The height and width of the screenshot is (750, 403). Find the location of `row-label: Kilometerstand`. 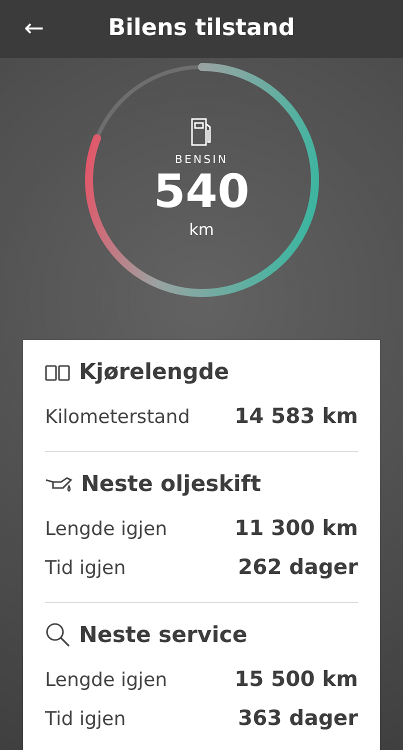

row-label: Kilometerstand is located at coordinates (117, 417).